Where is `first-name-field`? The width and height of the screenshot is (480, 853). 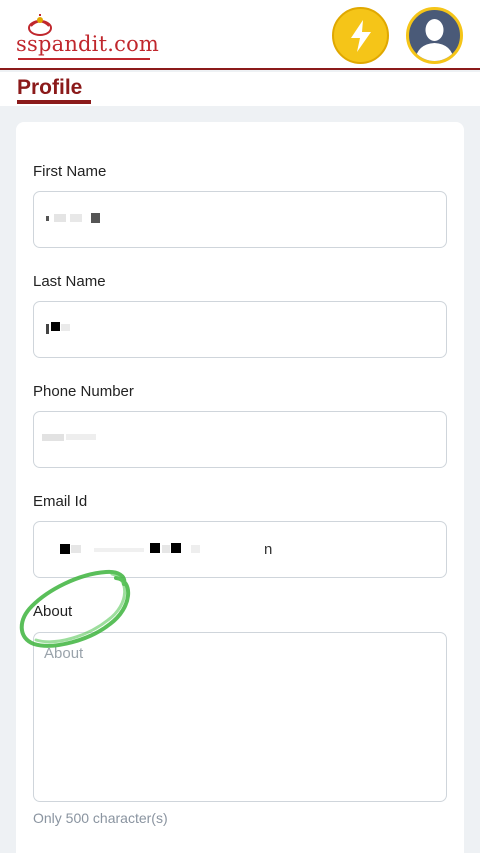
first-name-field is located at coordinates (240, 219).